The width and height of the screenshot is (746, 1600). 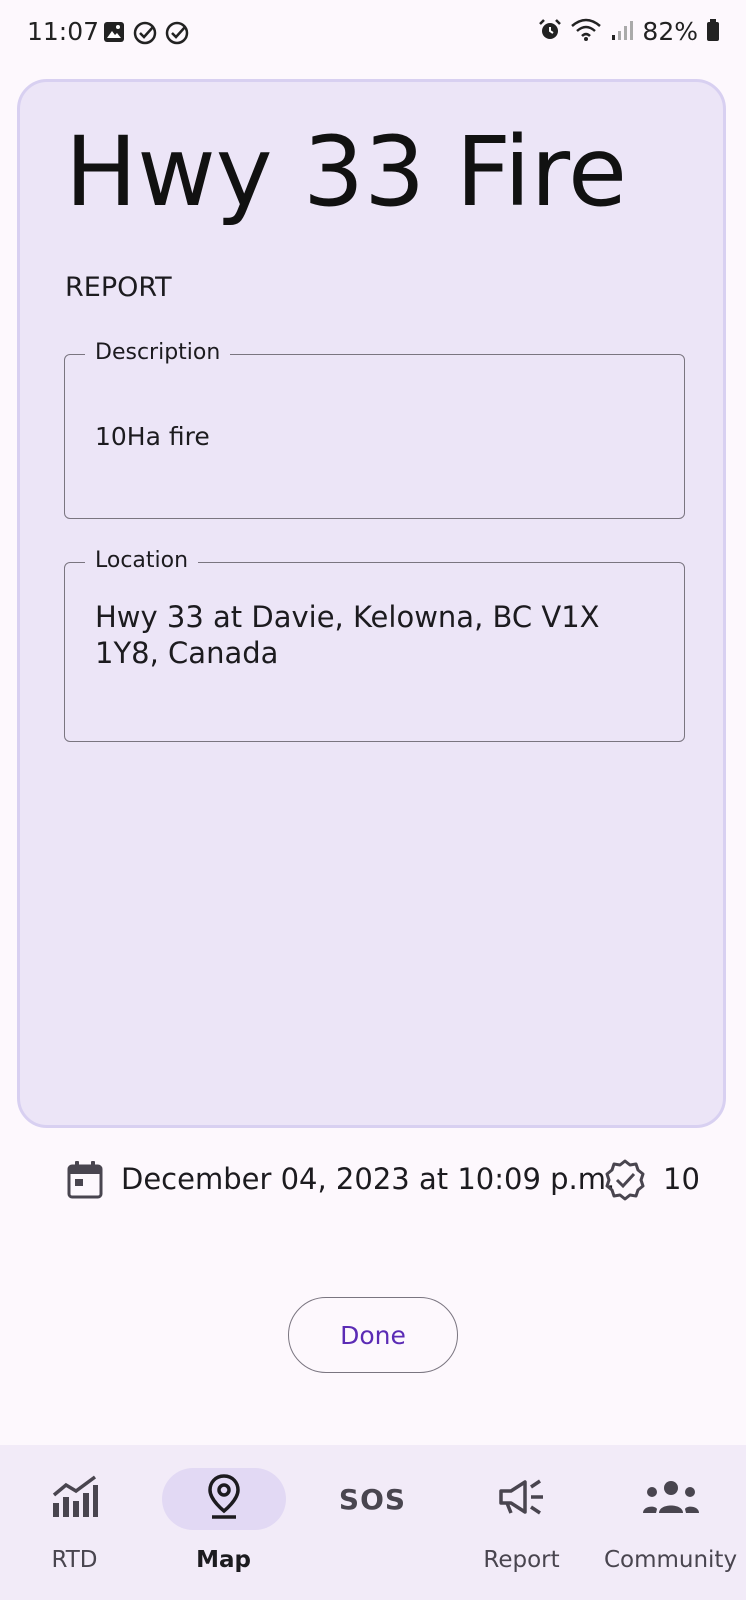 What do you see at coordinates (373, 34) in the screenshot?
I see `status-bar: 11:07 82%` at bounding box center [373, 34].